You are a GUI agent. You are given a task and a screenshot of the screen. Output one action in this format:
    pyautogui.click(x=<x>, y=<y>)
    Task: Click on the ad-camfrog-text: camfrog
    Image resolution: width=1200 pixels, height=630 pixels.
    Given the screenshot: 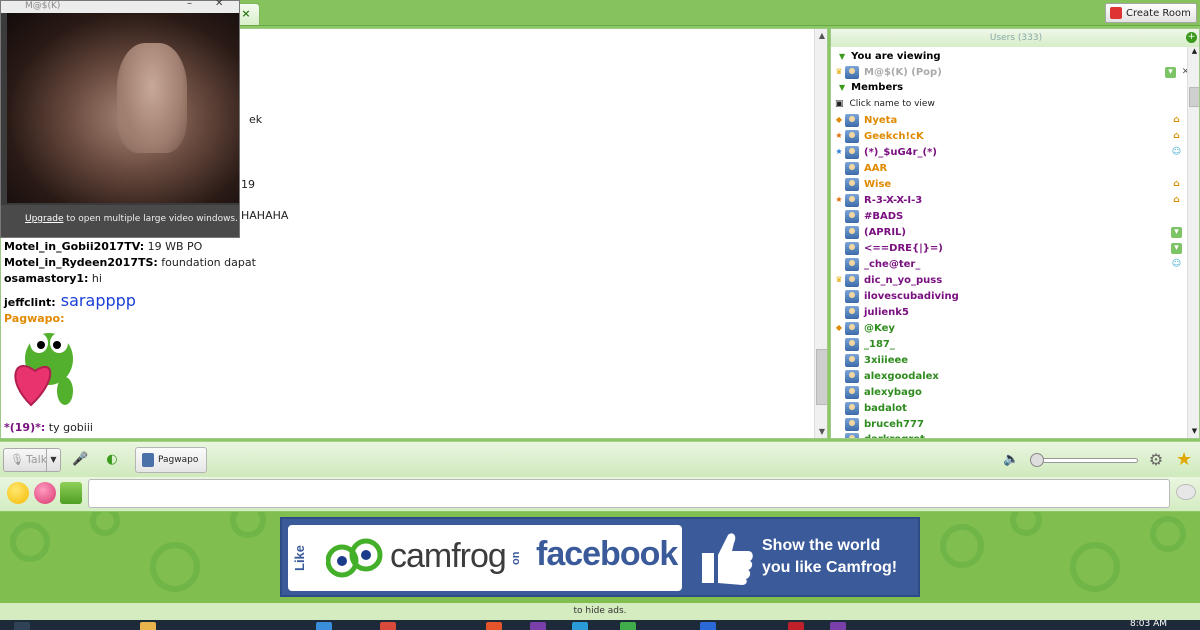 What is the action you would take?
    pyautogui.click(x=448, y=556)
    